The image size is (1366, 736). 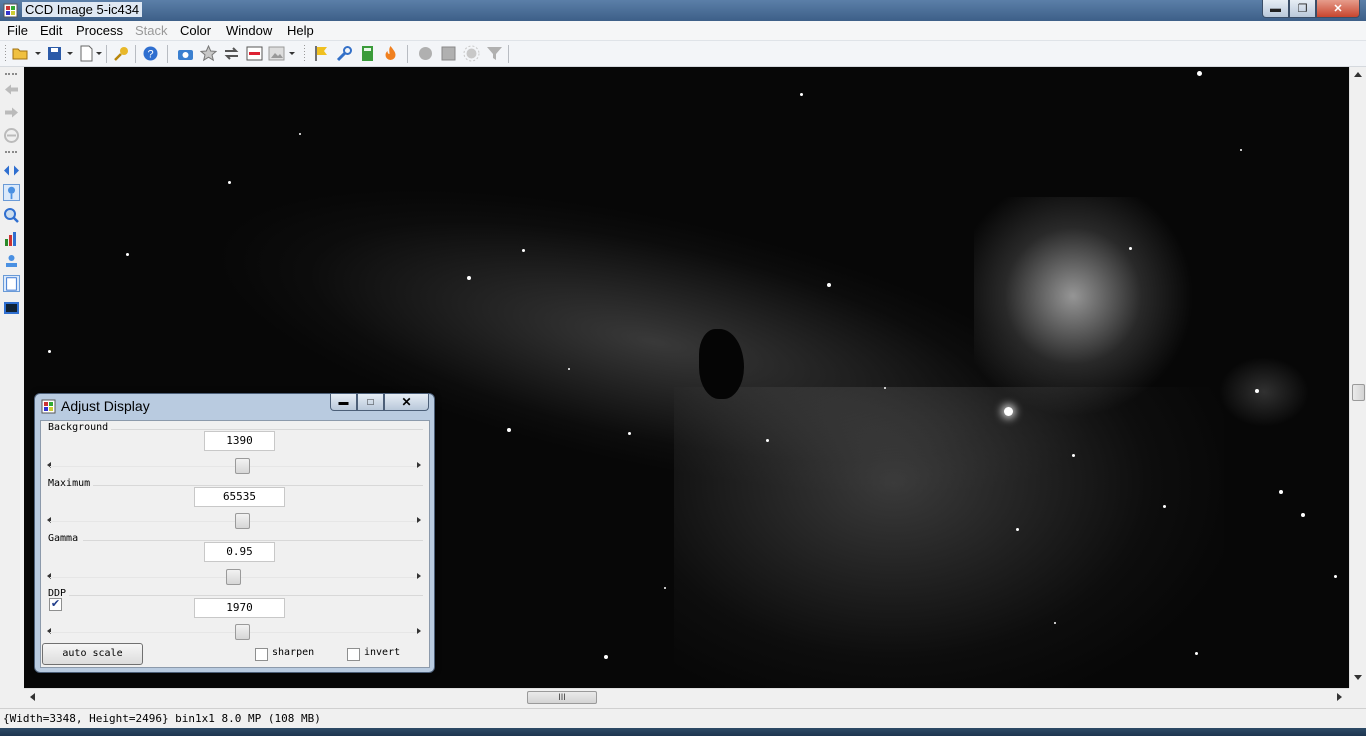 I want to click on vertical-scroll-thumb, so click(x=1358, y=392).